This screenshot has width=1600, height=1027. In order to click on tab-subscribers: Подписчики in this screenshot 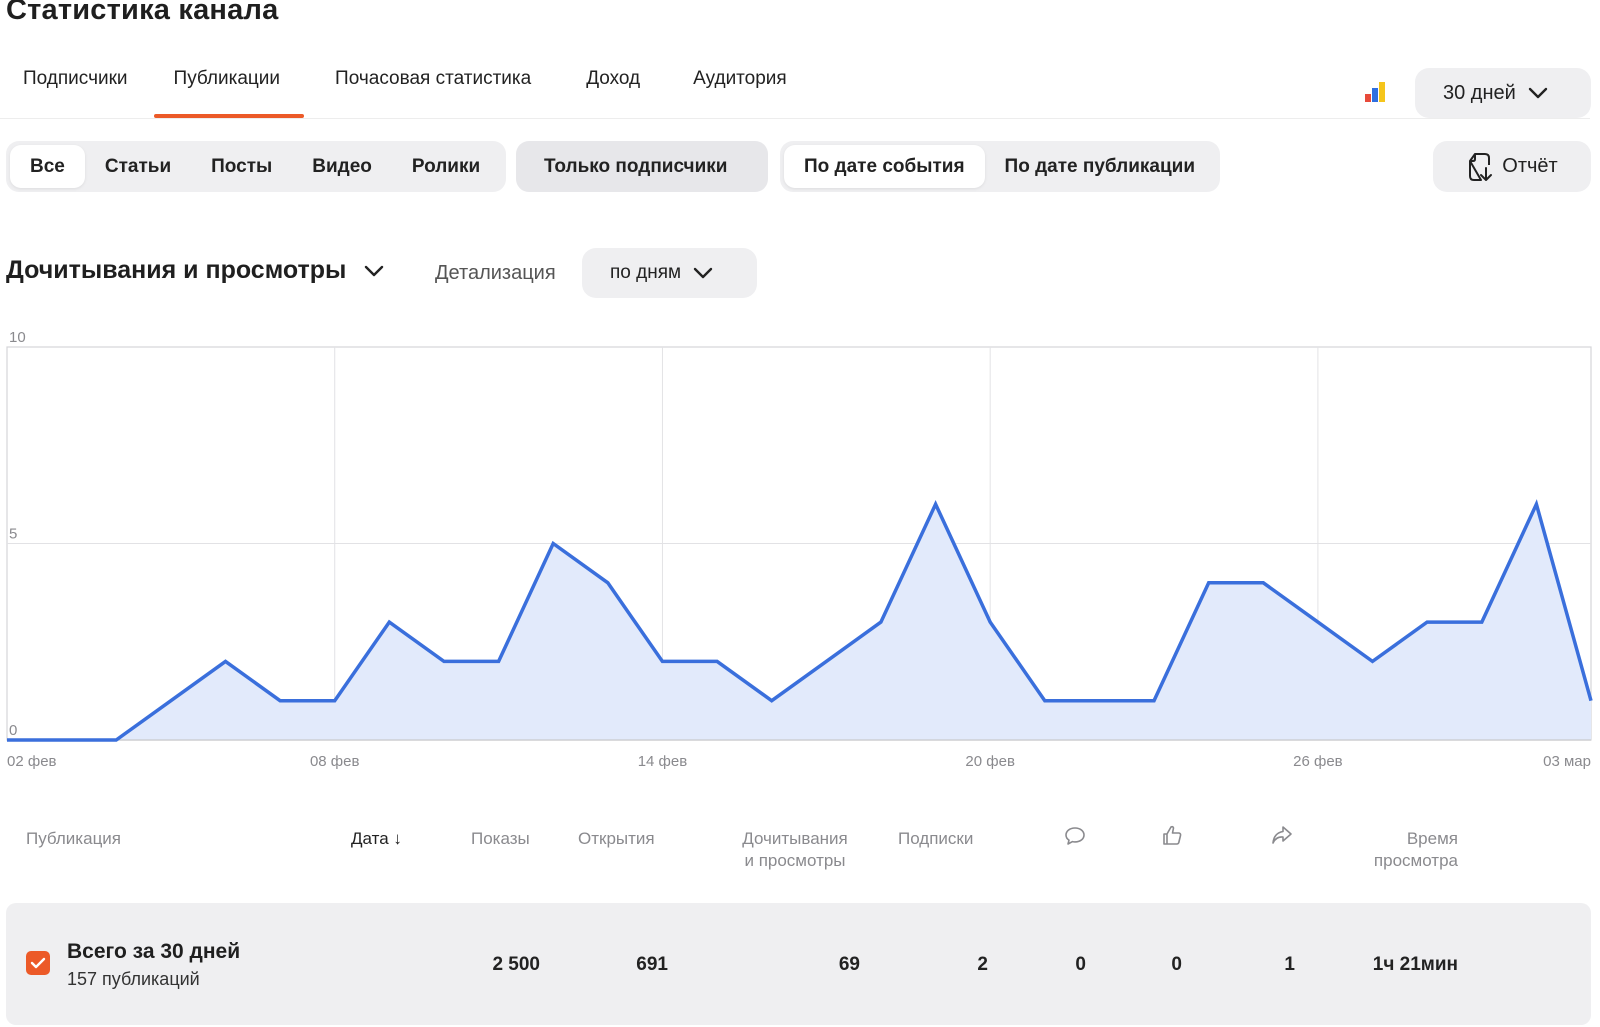, I will do `click(75, 89)`.